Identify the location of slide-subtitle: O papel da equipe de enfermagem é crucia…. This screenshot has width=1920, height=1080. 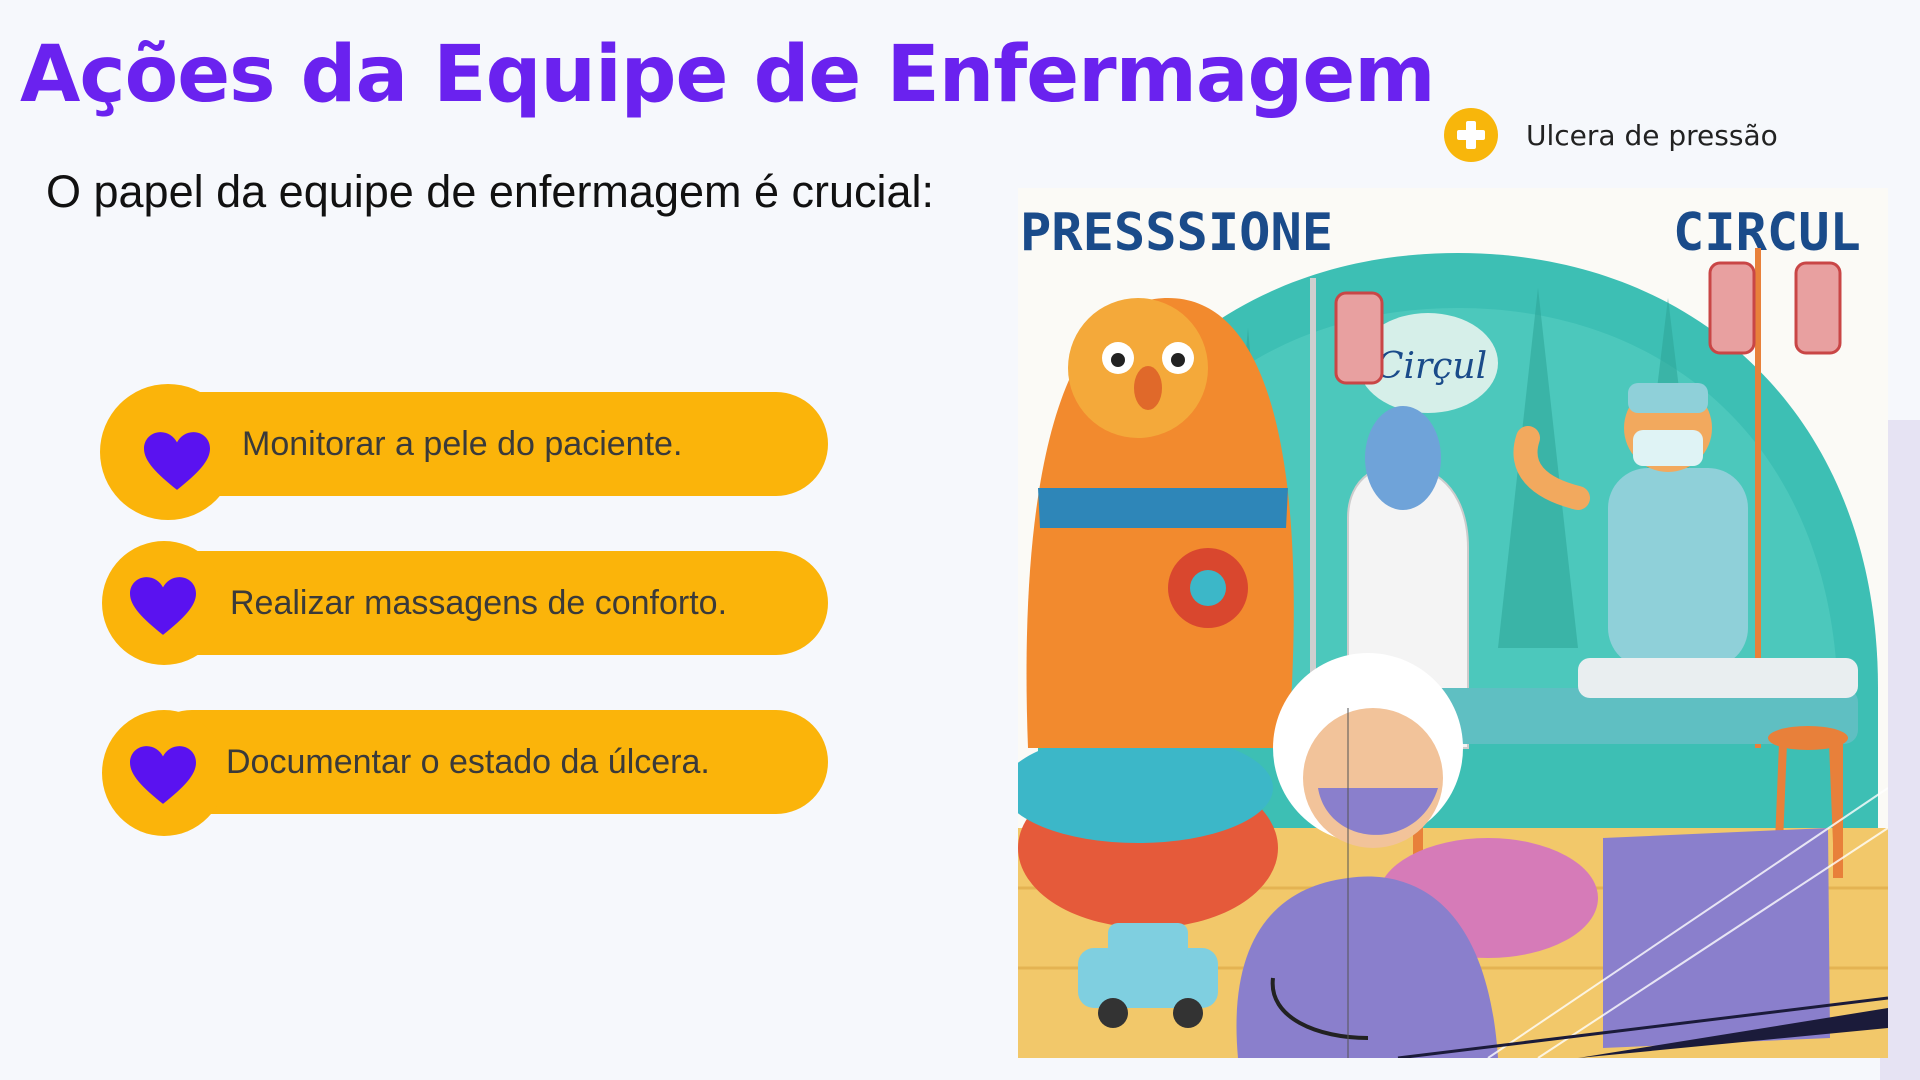
(490, 191).